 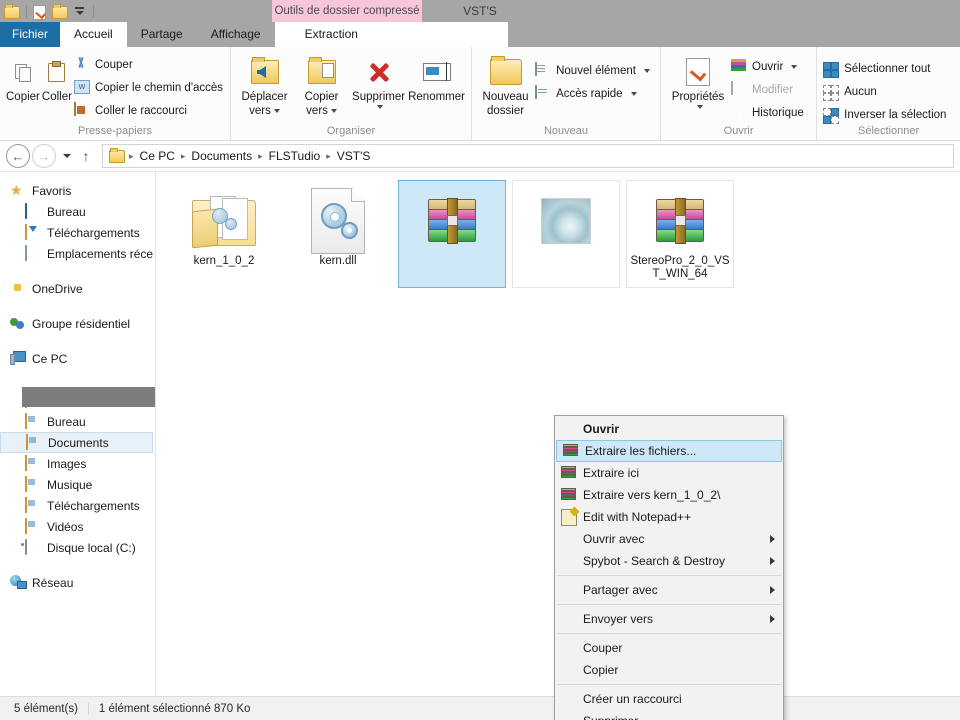 What do you see at coordinates (79, 11) in the screenshot?
I see `customize-caret-icon` at bounding box center [79, 11].